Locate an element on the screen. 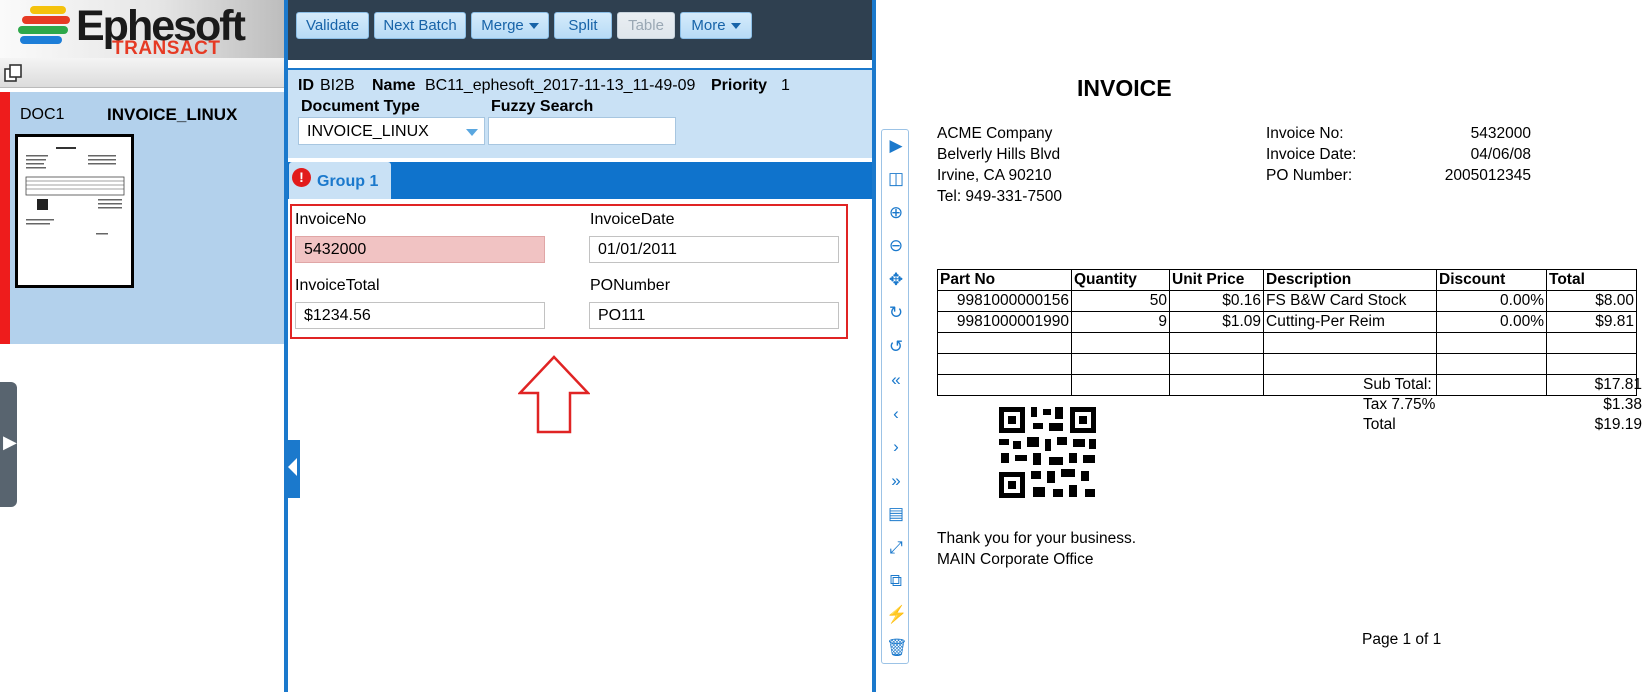  validate-button: Validate is located at coordinates (332, 25).